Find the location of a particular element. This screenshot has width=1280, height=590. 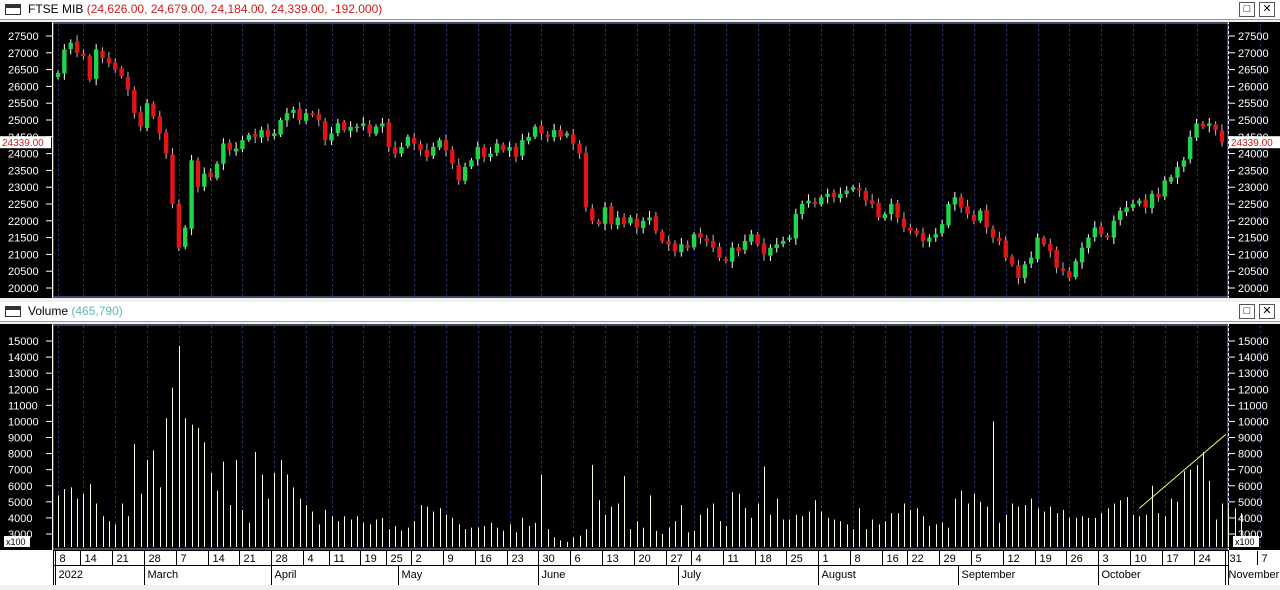

price-y-tick-label: 21000 is located at coordinates (1253, 255).